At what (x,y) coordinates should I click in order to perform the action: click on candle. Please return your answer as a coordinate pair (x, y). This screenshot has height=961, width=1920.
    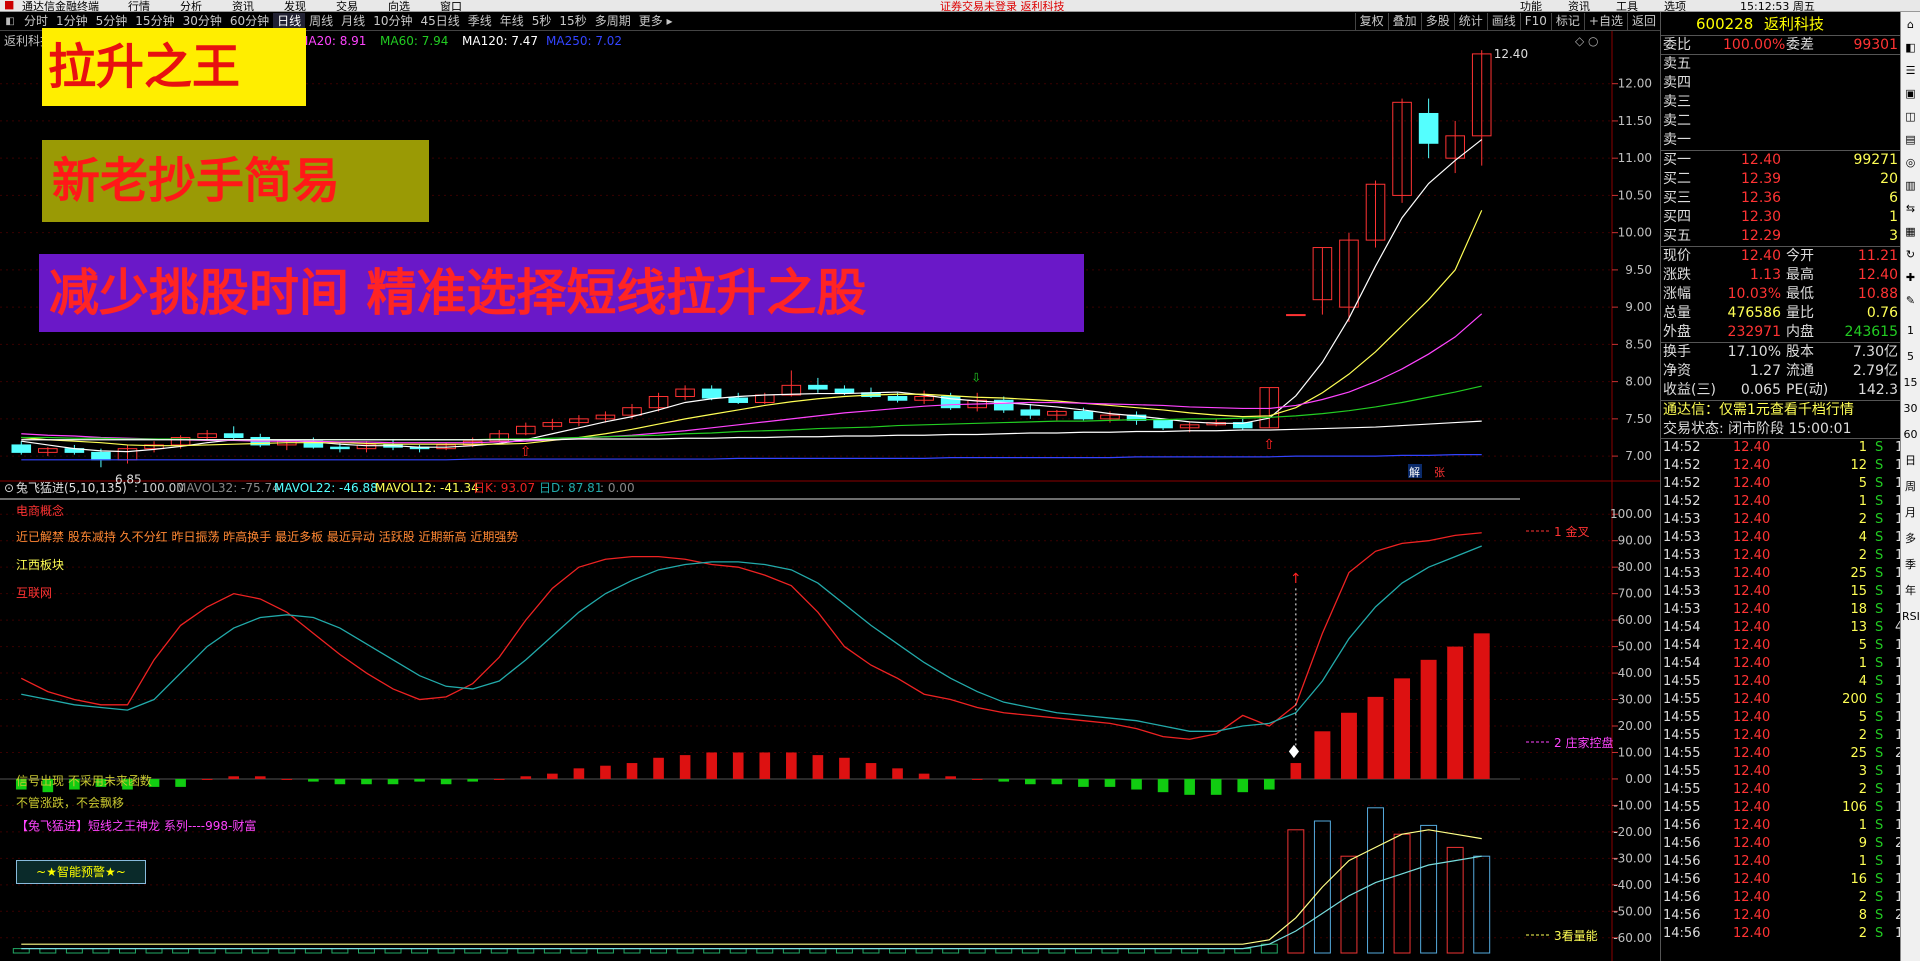
    Looking at the image, I should click on (21, 448).